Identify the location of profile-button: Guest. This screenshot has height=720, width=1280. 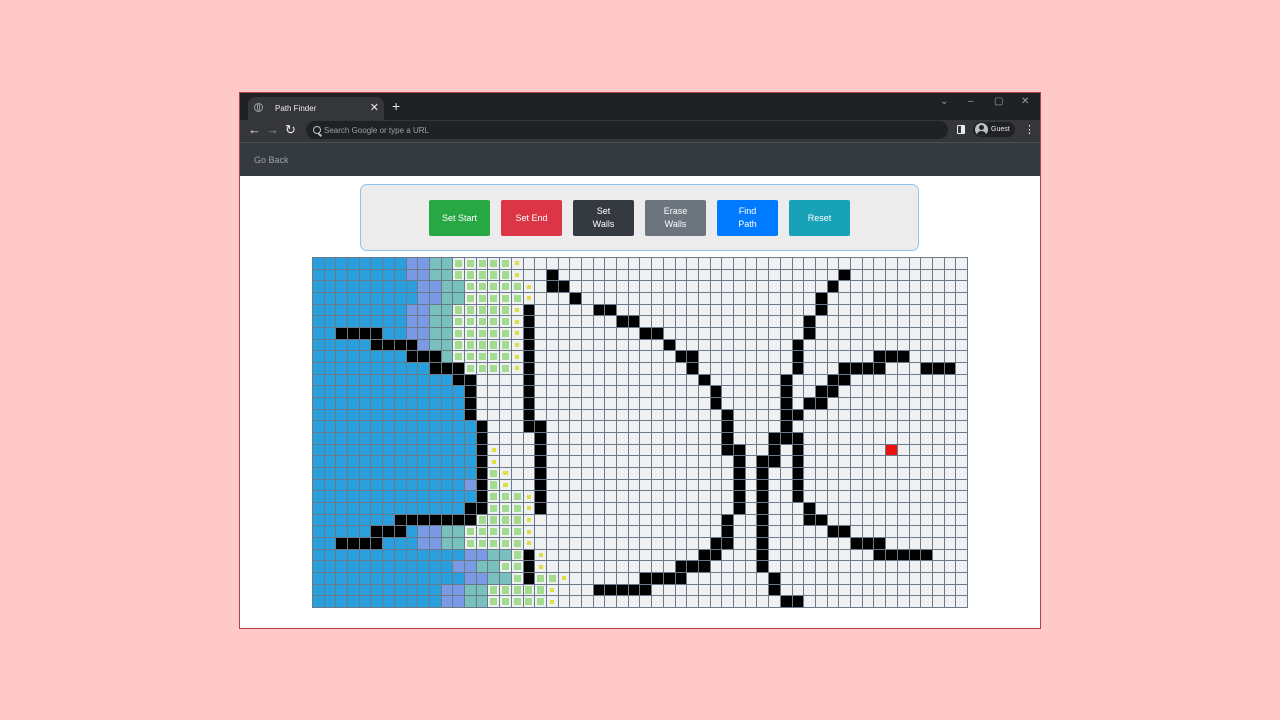
(994, 129).